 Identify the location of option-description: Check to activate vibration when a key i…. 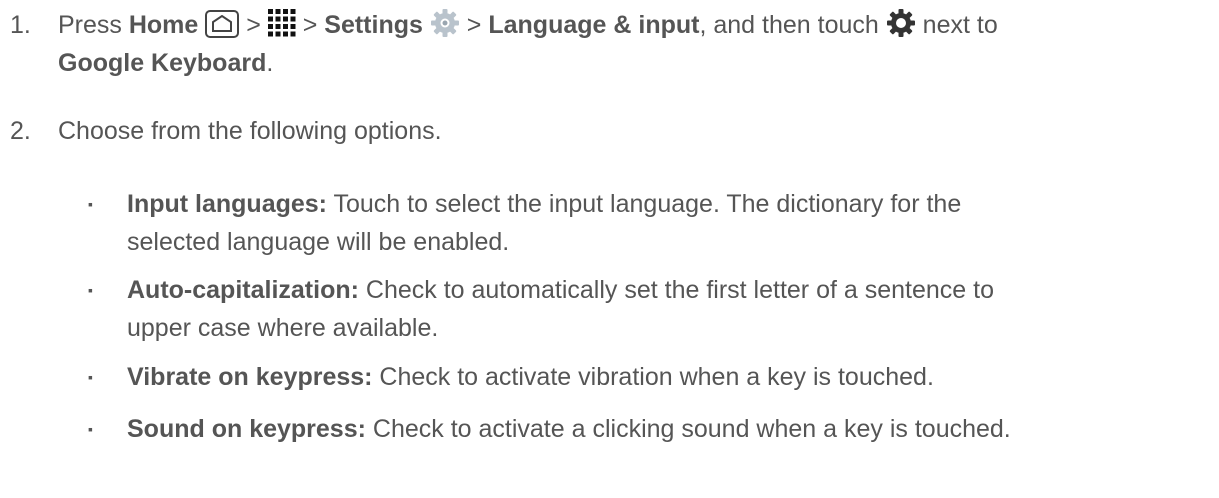
(653, 377).